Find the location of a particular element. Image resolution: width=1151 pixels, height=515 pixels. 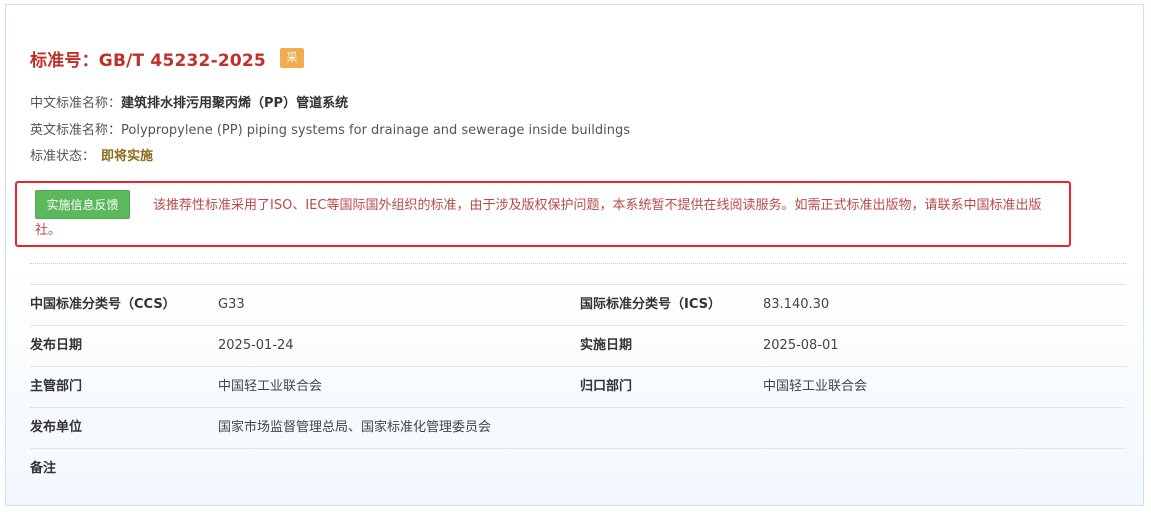

standard-number-title: 标准号：GB/T 45232-2025 is located at coordinates (148, 60).